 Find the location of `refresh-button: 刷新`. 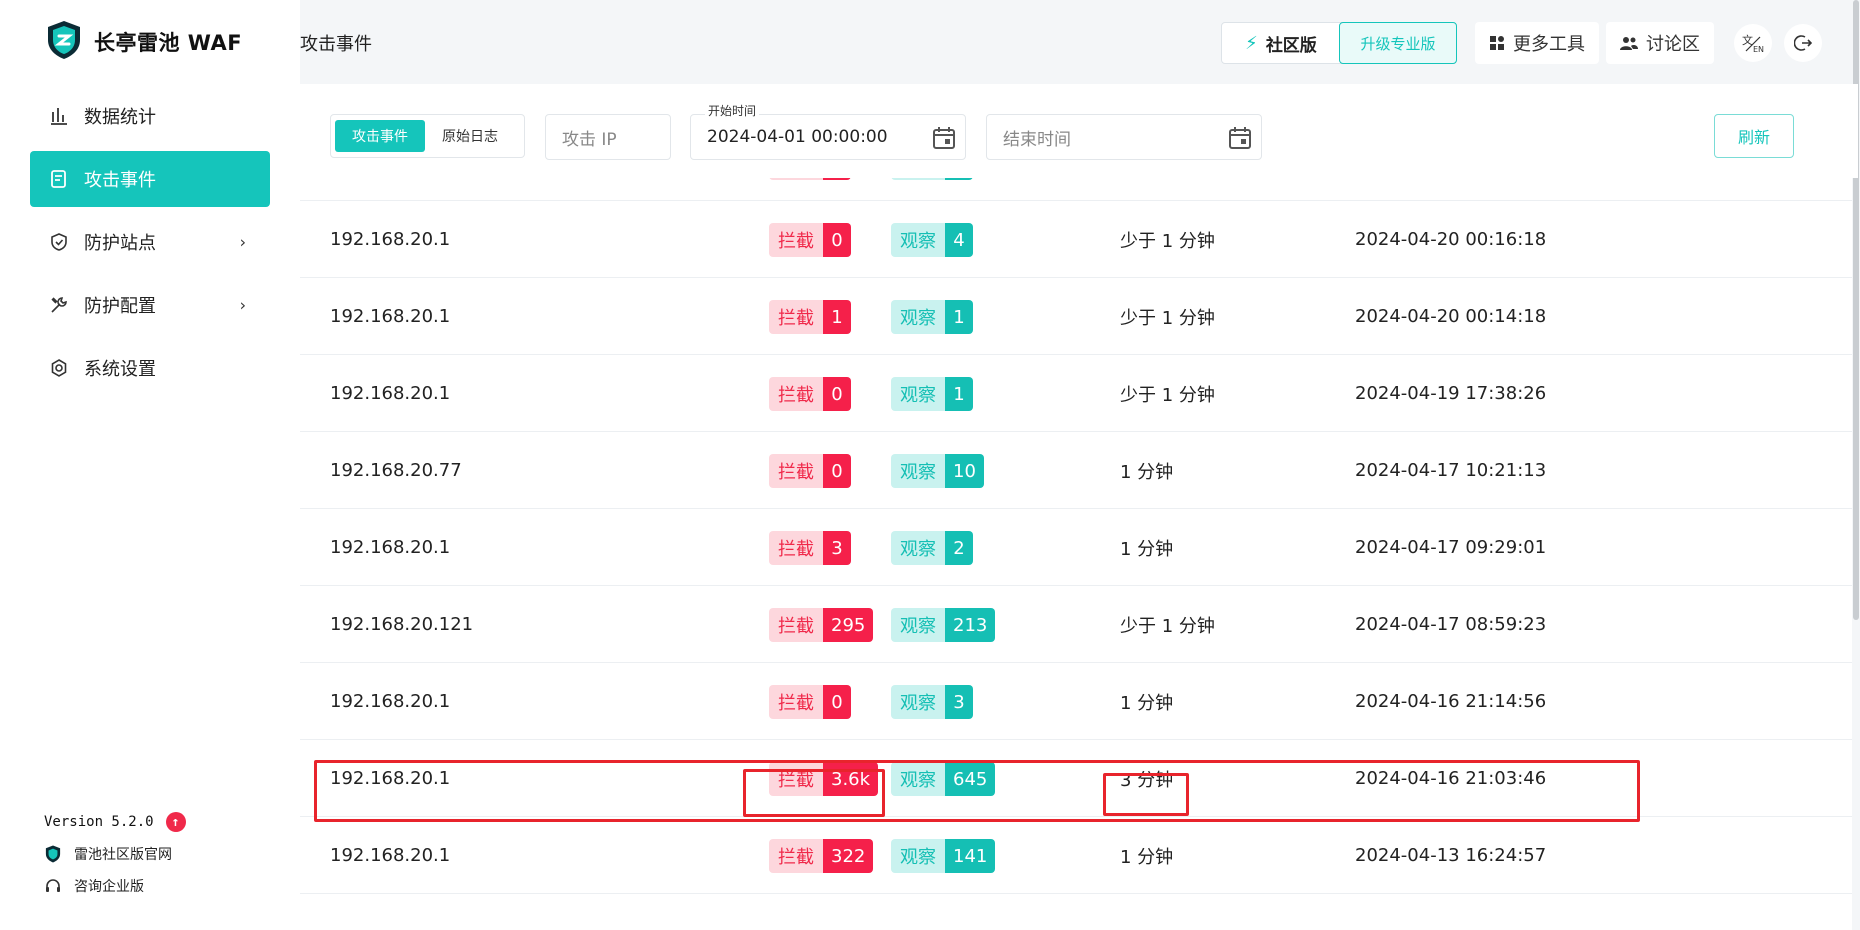

refresh-button: 刷新 is located at coordinates (1754, 136).